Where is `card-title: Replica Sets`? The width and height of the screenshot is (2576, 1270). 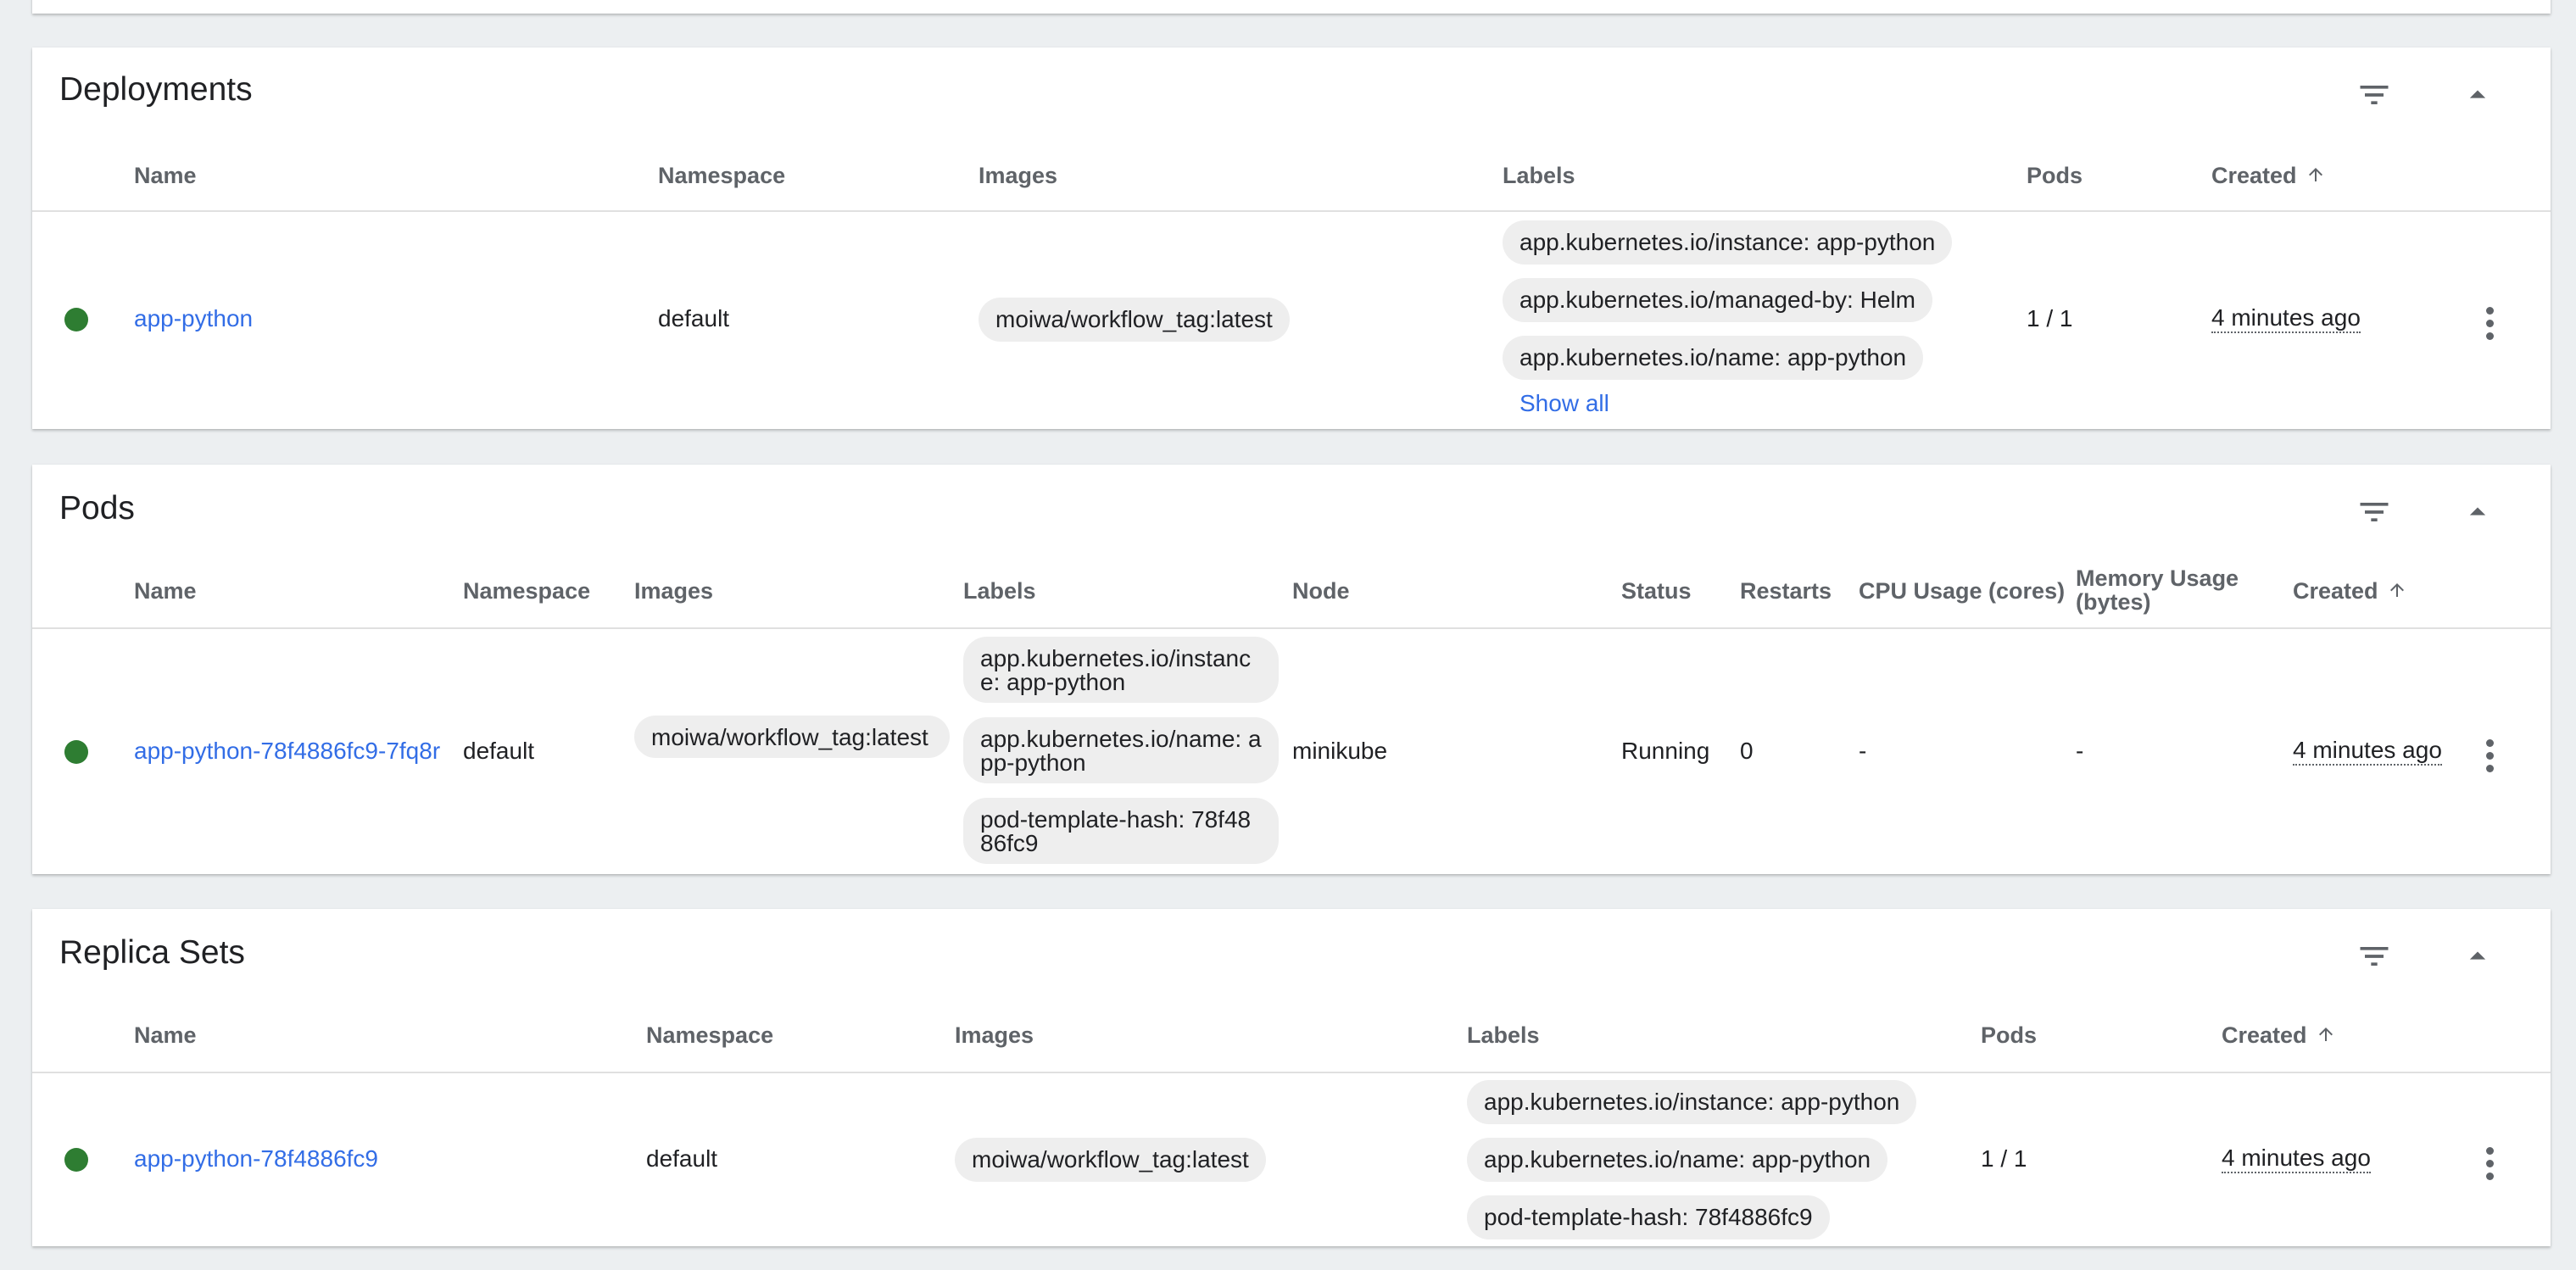
card-title: Replica Sets is located at coordinates (152, 952).